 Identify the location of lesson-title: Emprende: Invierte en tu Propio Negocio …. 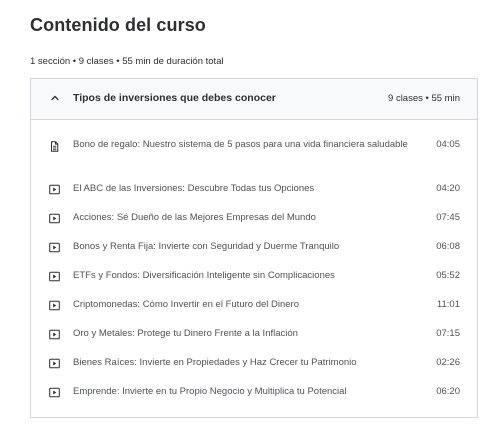
(210, 391).